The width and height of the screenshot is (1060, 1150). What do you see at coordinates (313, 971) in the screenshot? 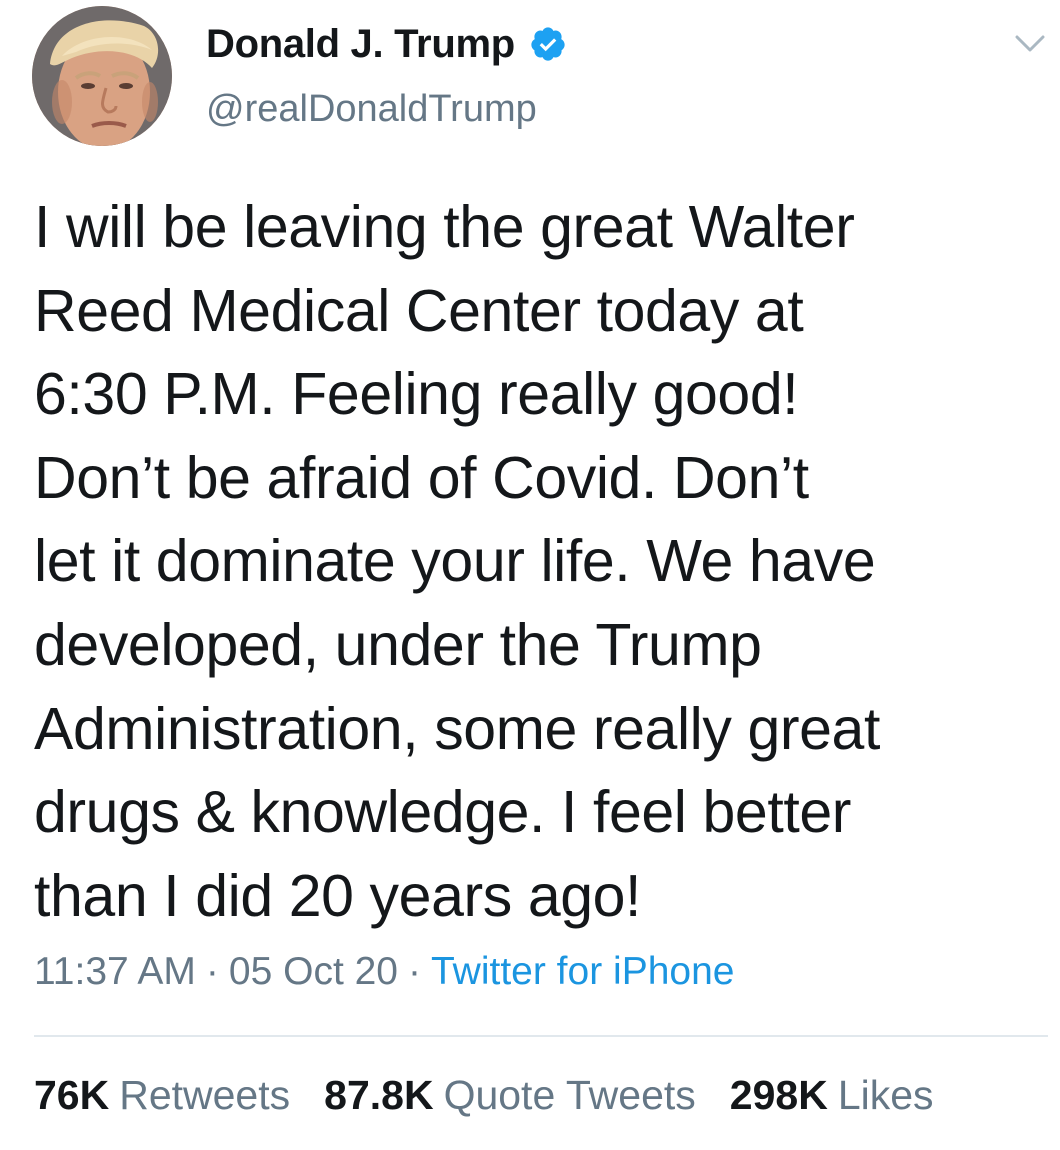
I see `tweet-date: 05 Oct 20` at bounding box center [313, 971].